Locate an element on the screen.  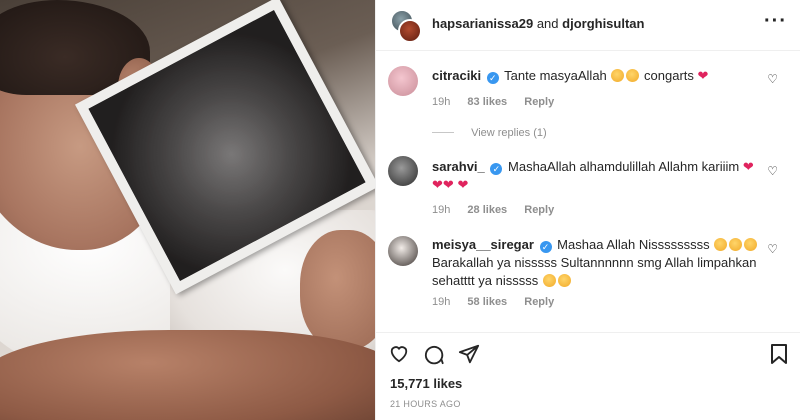
post-authors: hapsarianissa29 and djorghisultan is located at coordinates (538, 23).